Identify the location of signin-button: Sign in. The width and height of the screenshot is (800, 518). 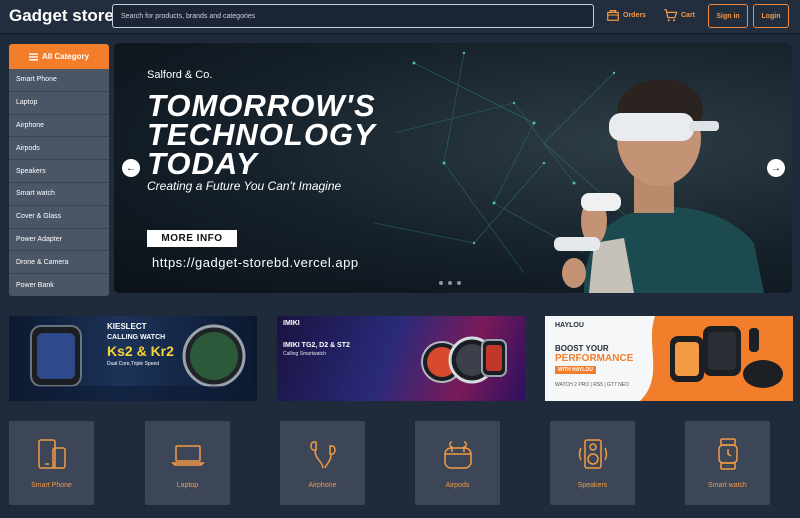
(728, 16).